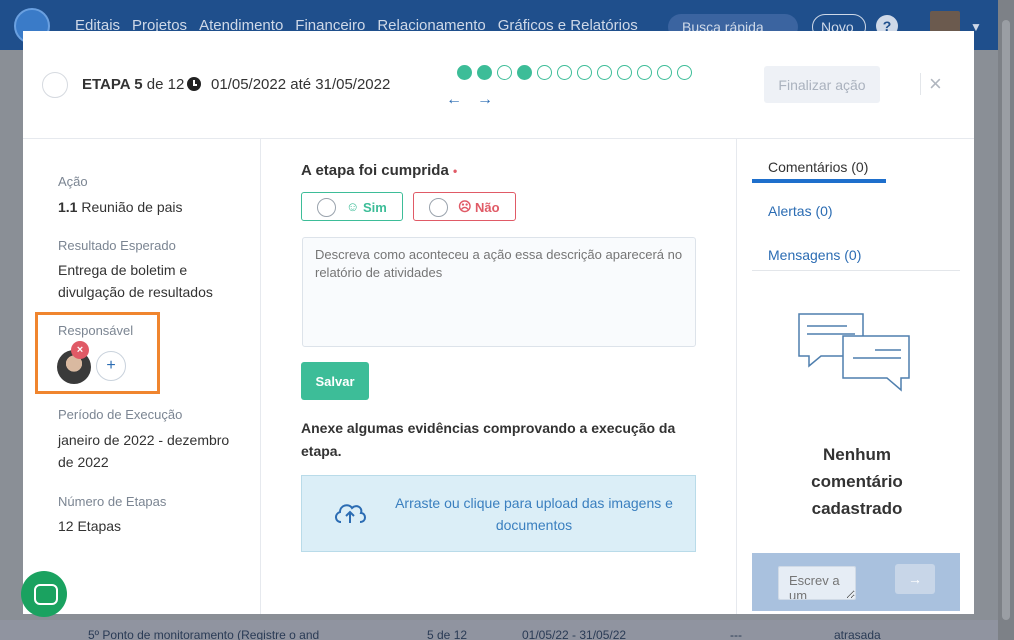 The width and height of the screenshot is (1014, 640). I want to click on row-steps: 5 de 12, so click(447, 634).